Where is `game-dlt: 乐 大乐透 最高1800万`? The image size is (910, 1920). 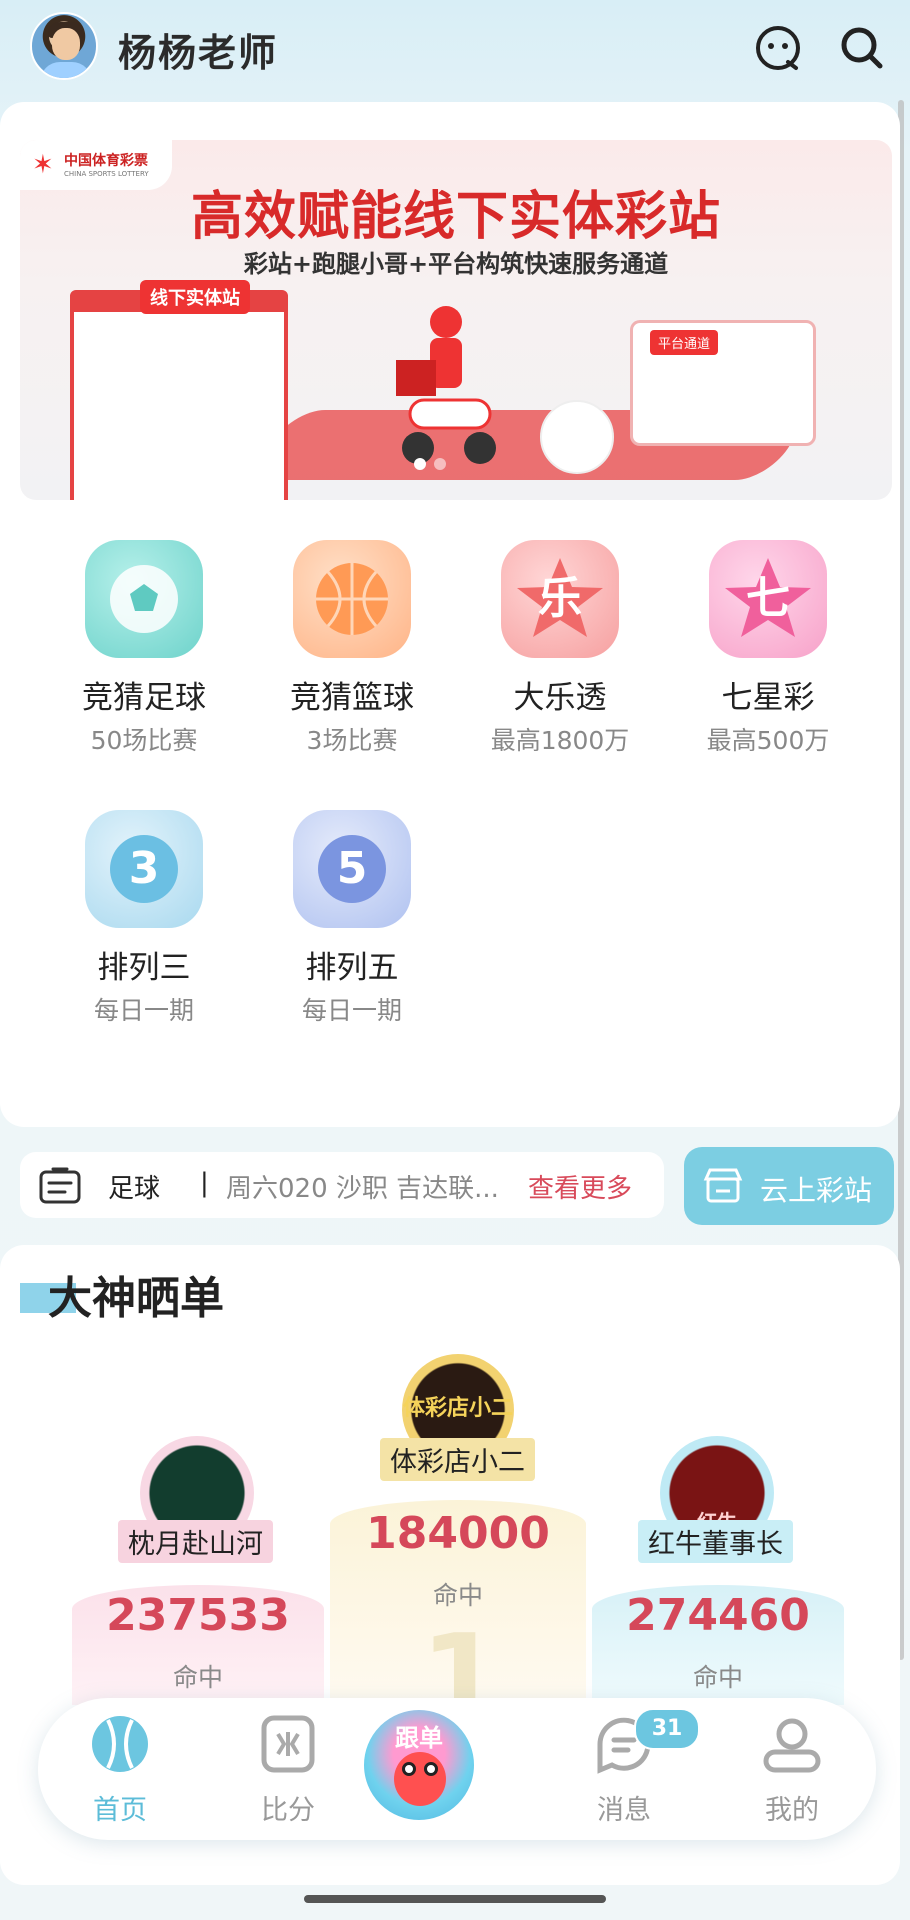
game-dlt: 乐 大乐透 最高1800万 is located at coordinates (560, 648).